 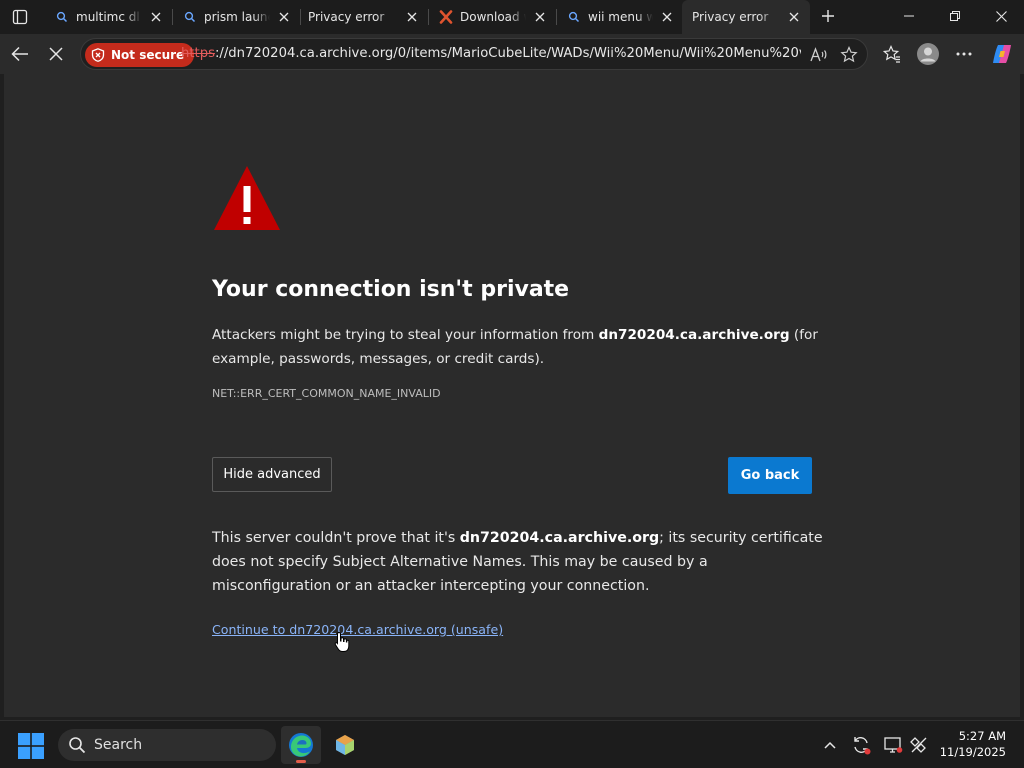 I want to click on not-secure-label: Not secure, so click(x=148, y=55).